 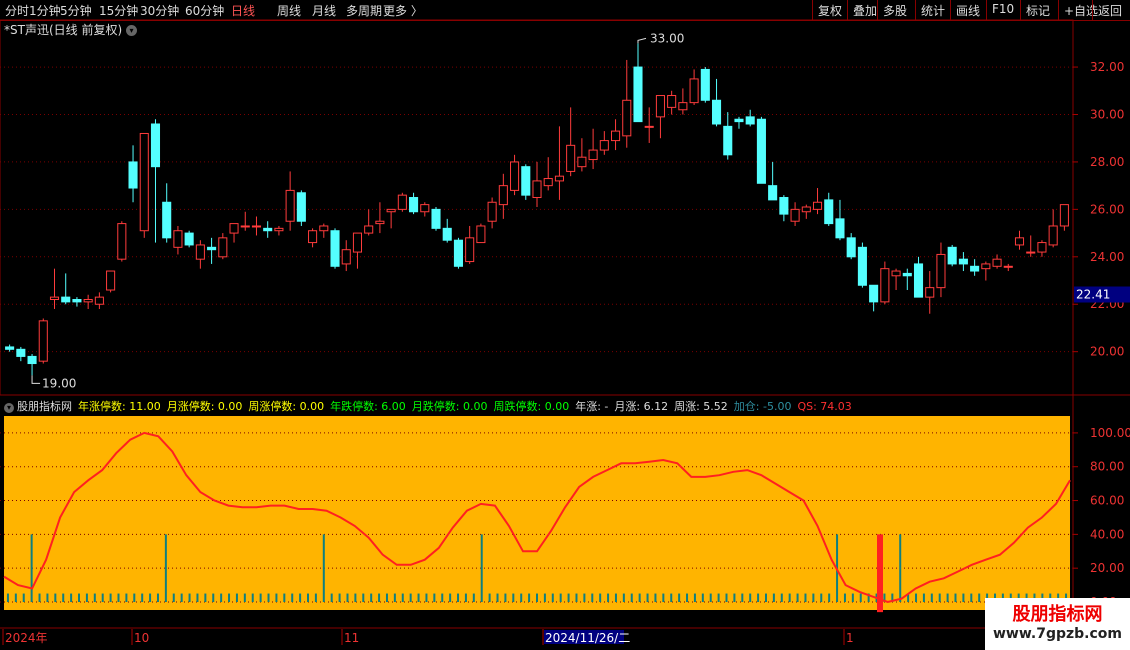 I want to click on date-label: 1, so click(x=850, y=638).